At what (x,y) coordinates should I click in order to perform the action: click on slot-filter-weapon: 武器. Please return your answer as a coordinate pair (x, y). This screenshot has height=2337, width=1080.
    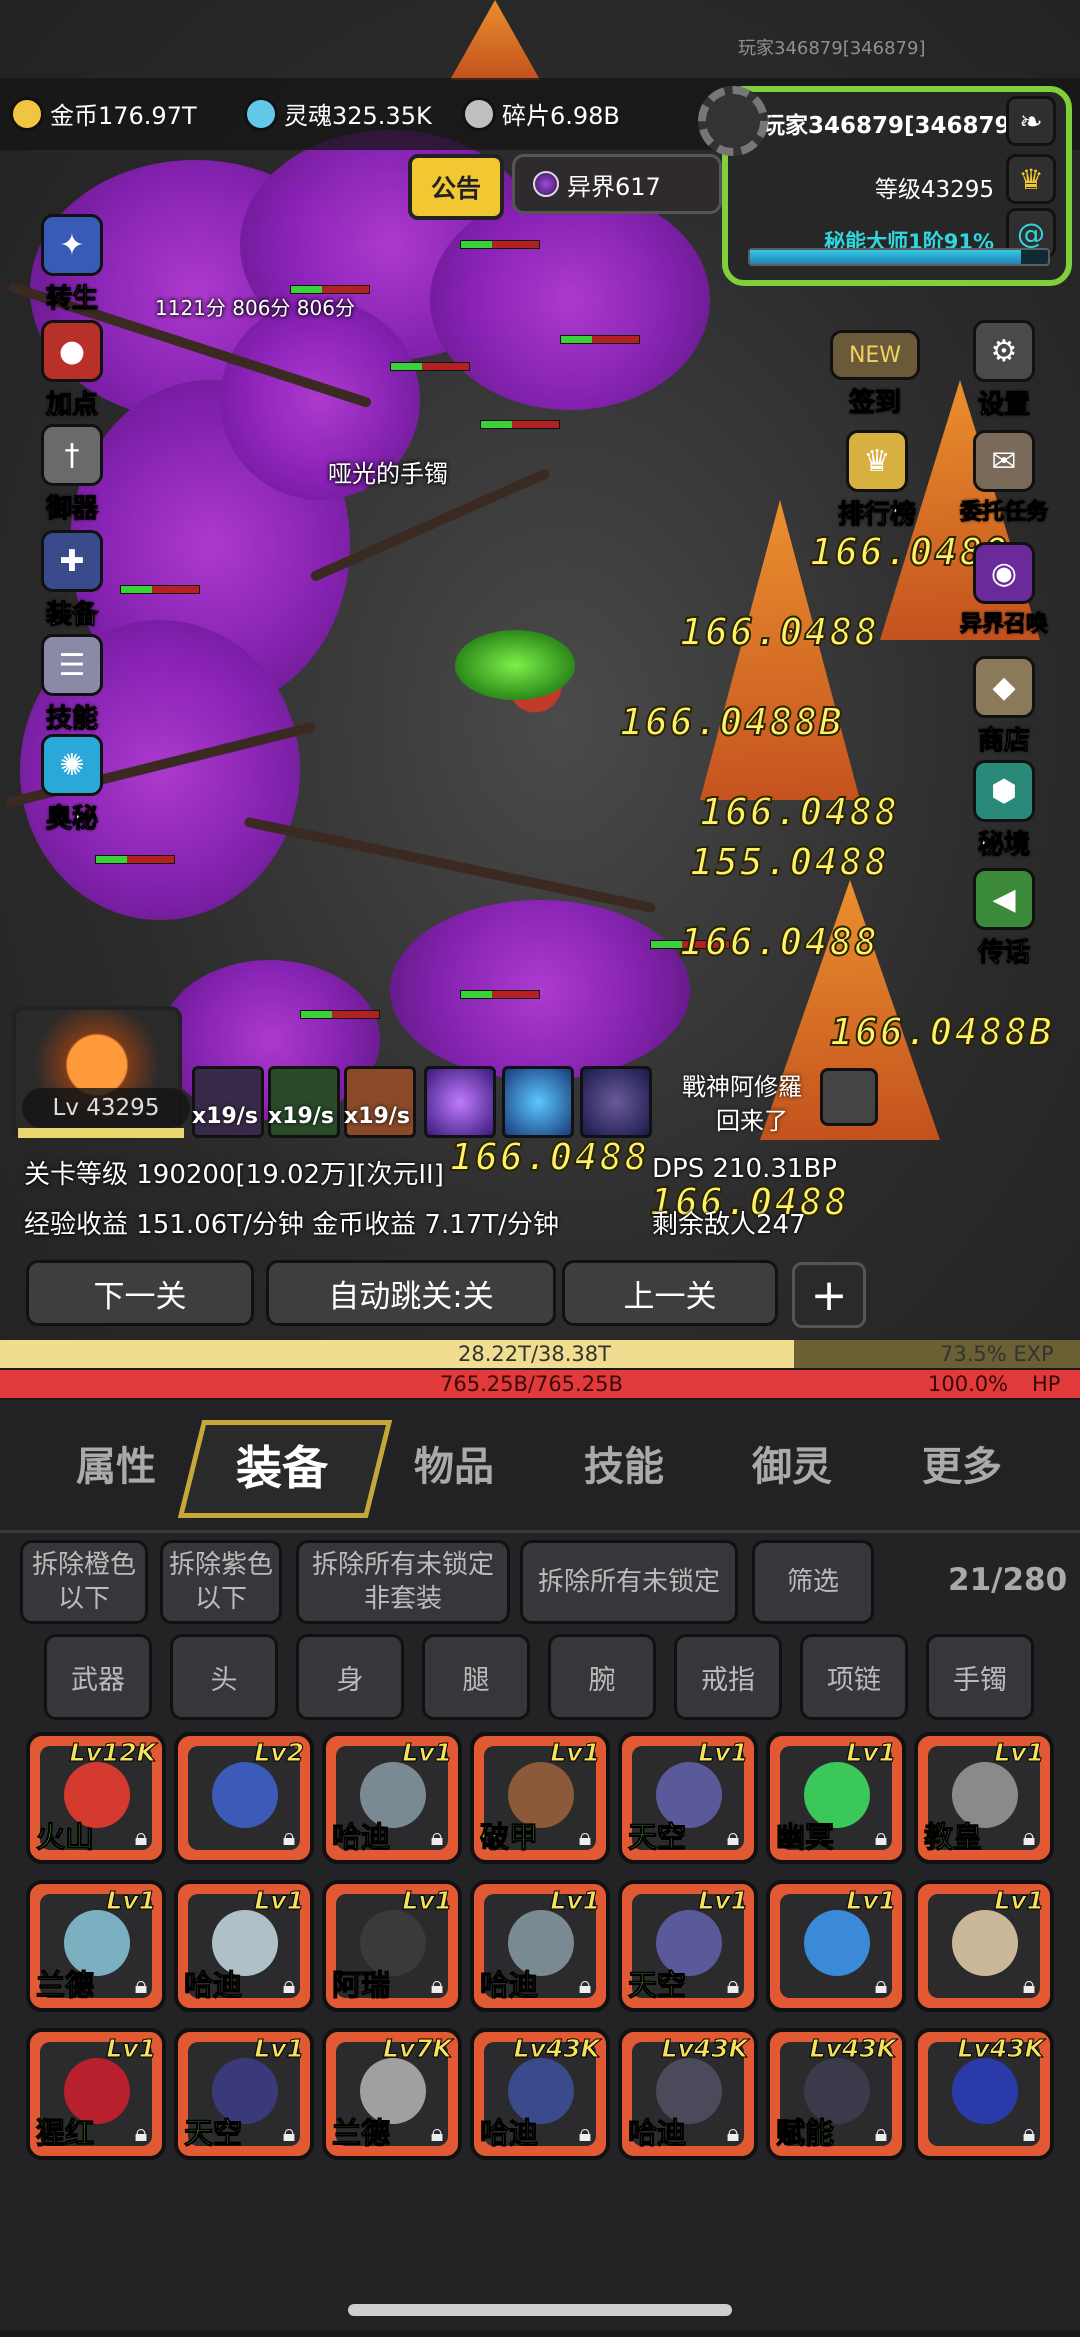
    Looking at the image, I should click on (98, 1677).